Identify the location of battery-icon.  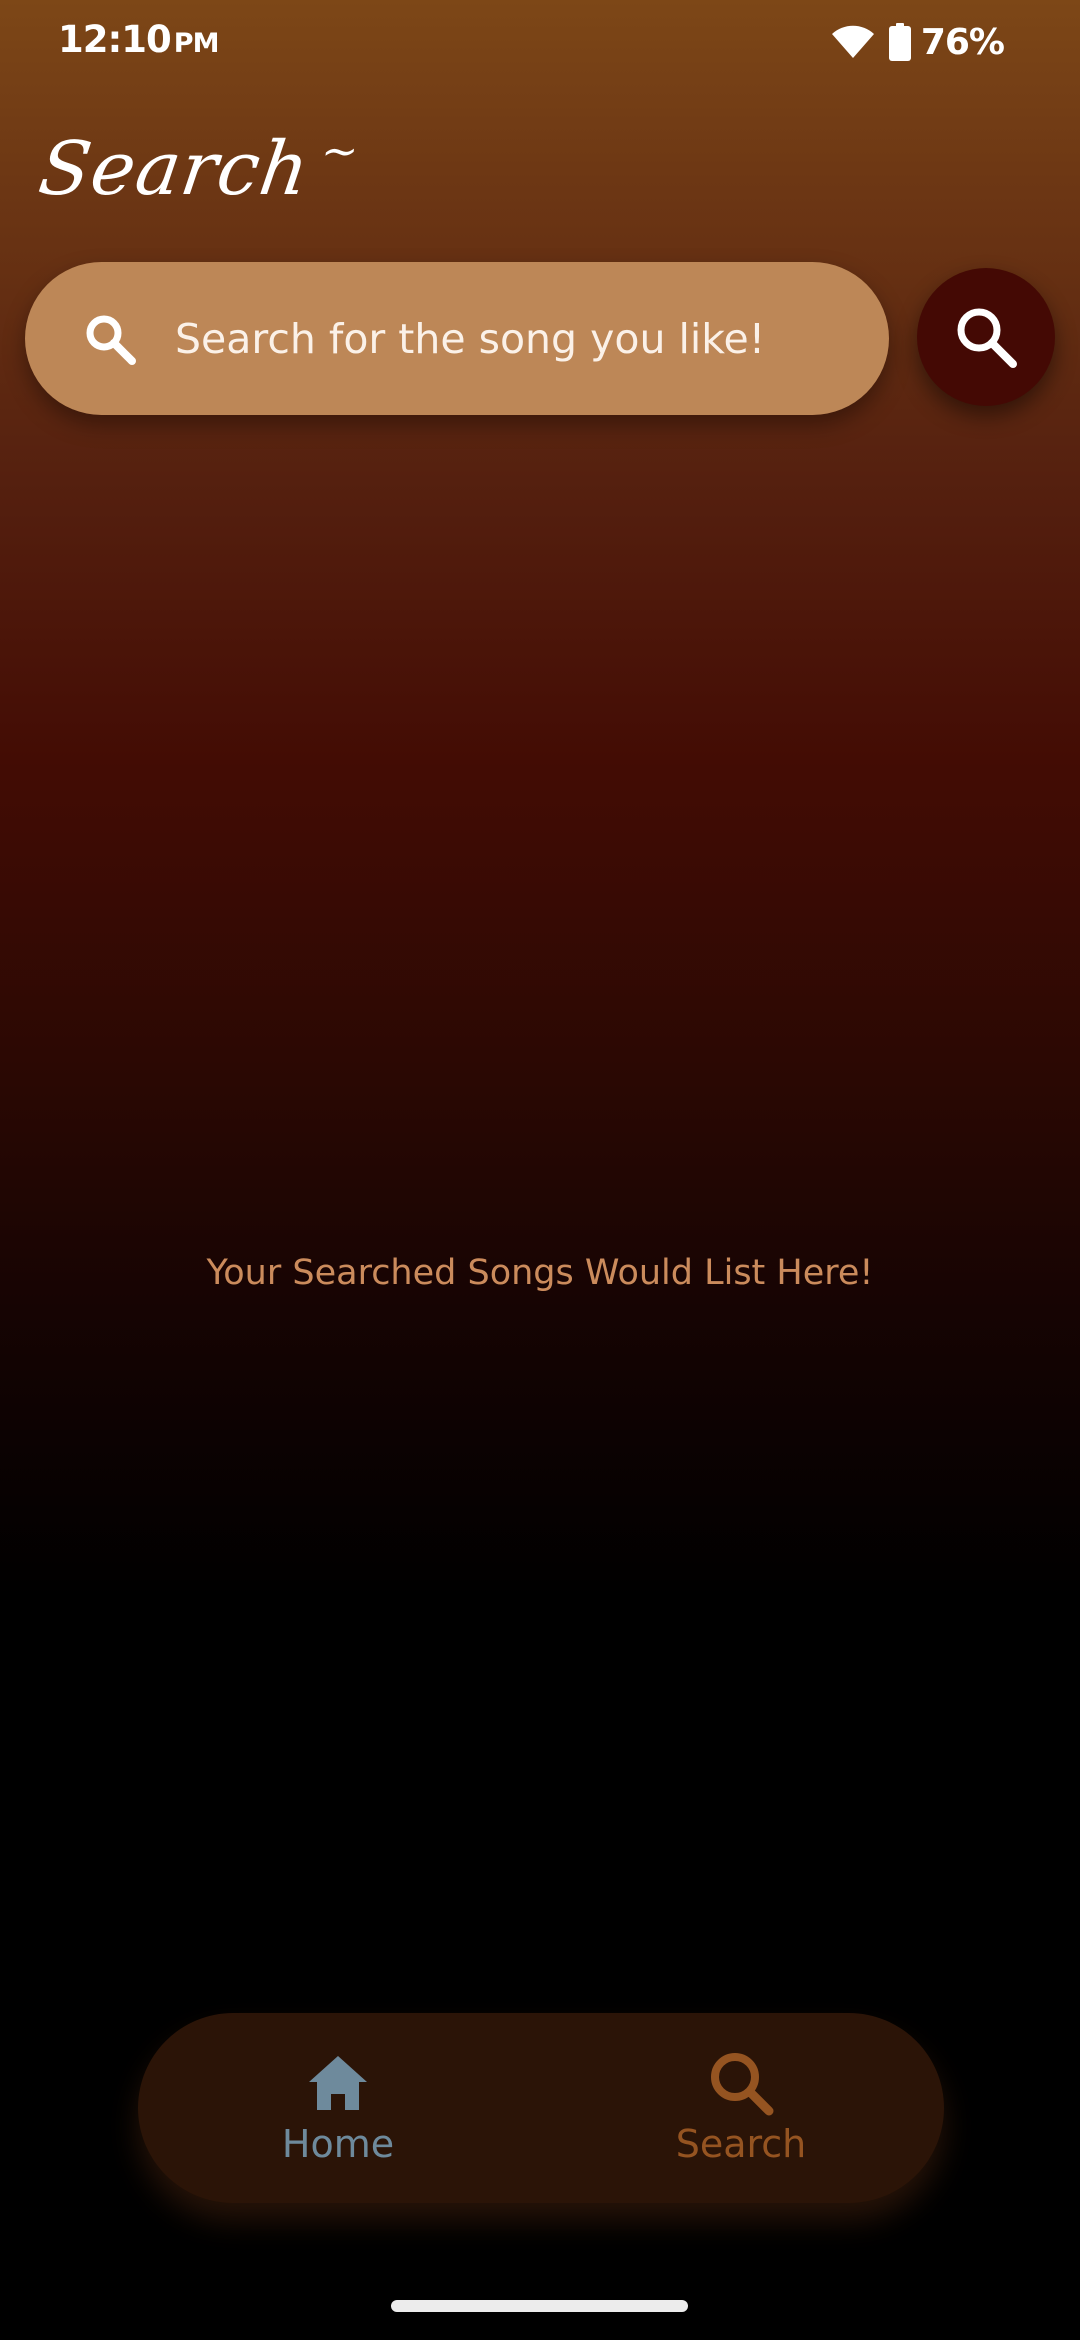
(899, 42).